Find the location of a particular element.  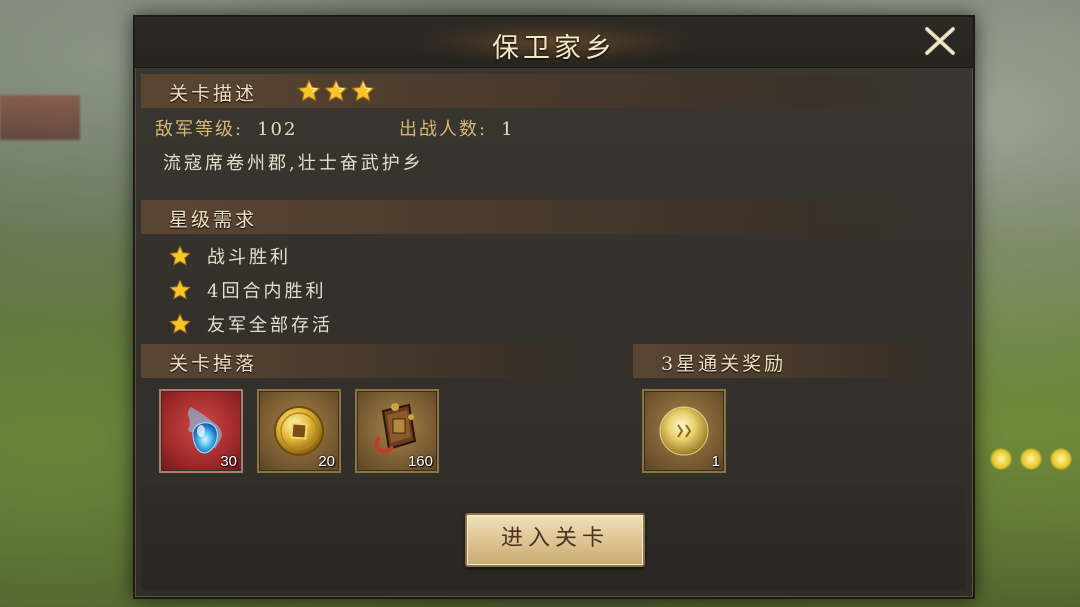

background-lanterns is located at coordinates (1035, 459).